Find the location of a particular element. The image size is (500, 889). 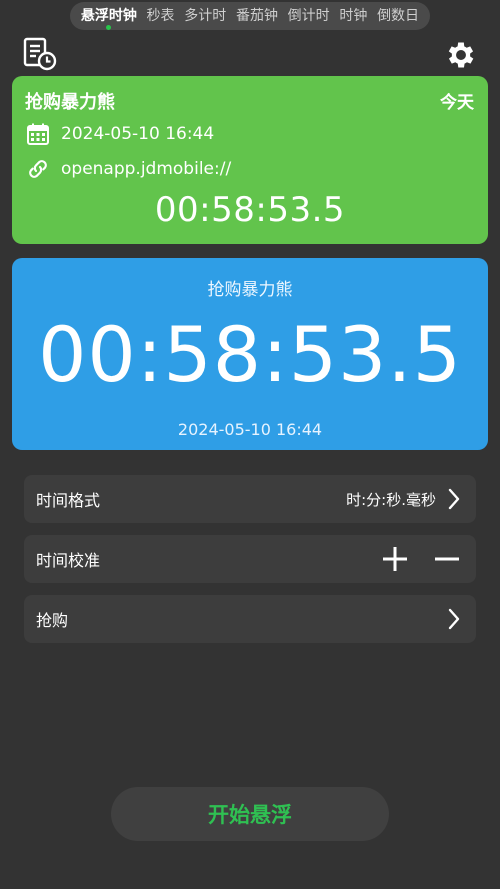

tab-label: 倒数日 is located at coordinates (398, 16).